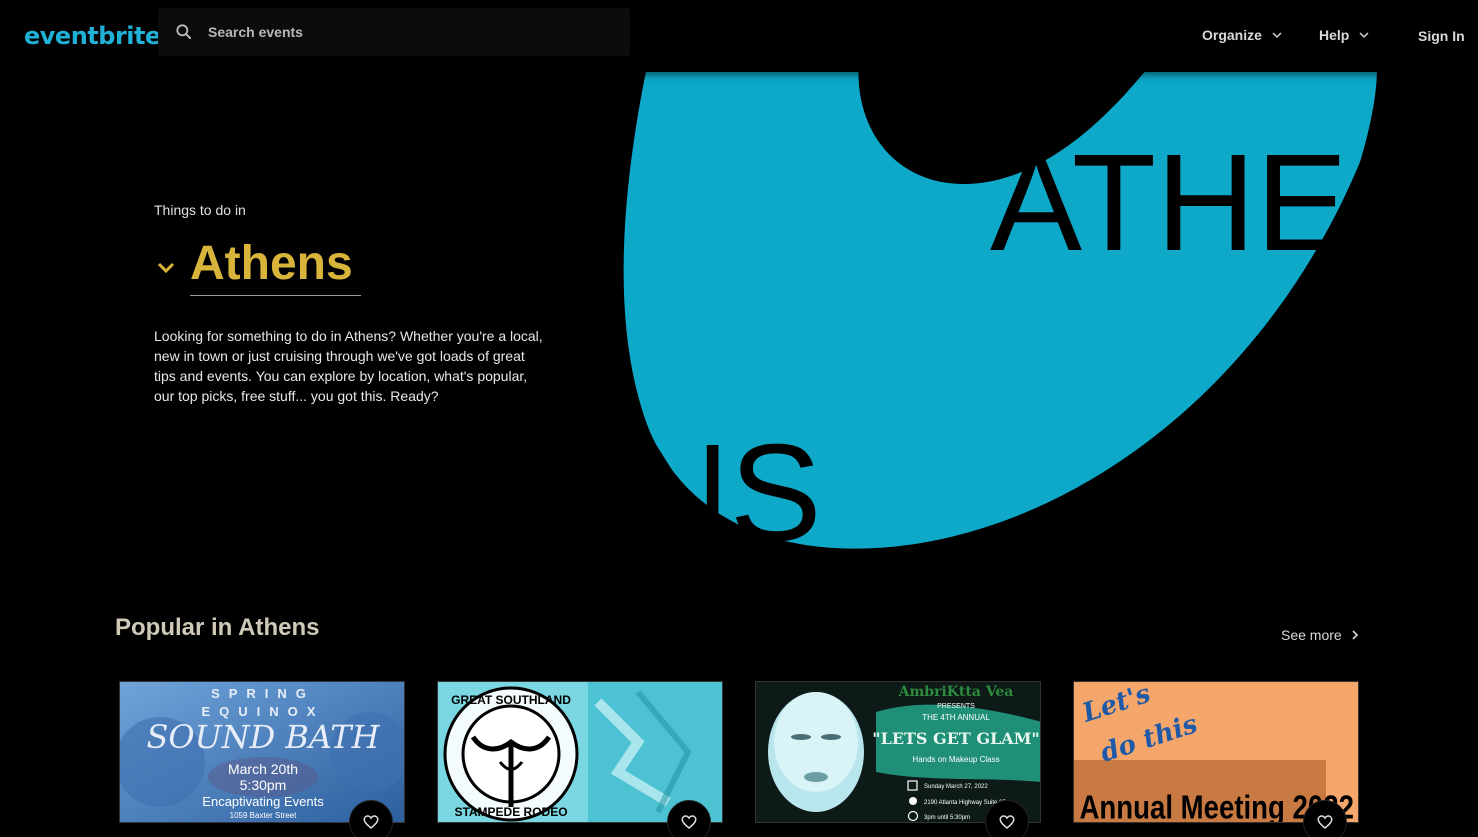  Describe the element at coordinates (1334, 35) in the screenshot. I see `nav-help-label: Help` at that location.